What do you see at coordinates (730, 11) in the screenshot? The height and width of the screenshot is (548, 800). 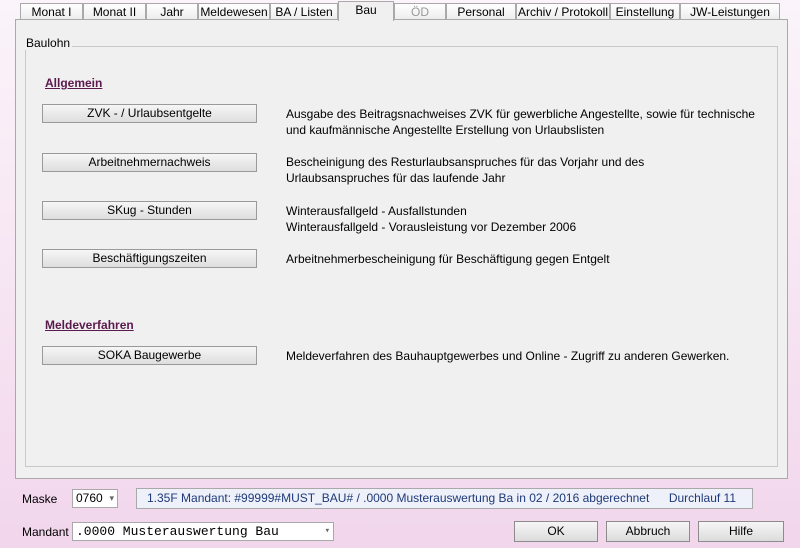 I see `tab-jw-leistungen: JW-Leistungen` at bounding box center [730, 11].